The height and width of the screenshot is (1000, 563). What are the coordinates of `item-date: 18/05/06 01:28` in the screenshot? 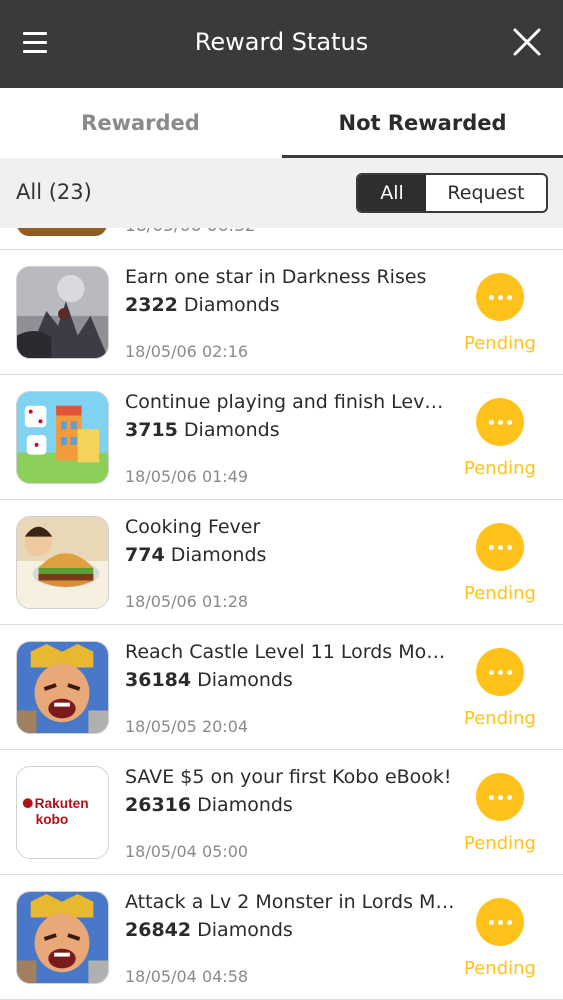 It's located at (187, 601).